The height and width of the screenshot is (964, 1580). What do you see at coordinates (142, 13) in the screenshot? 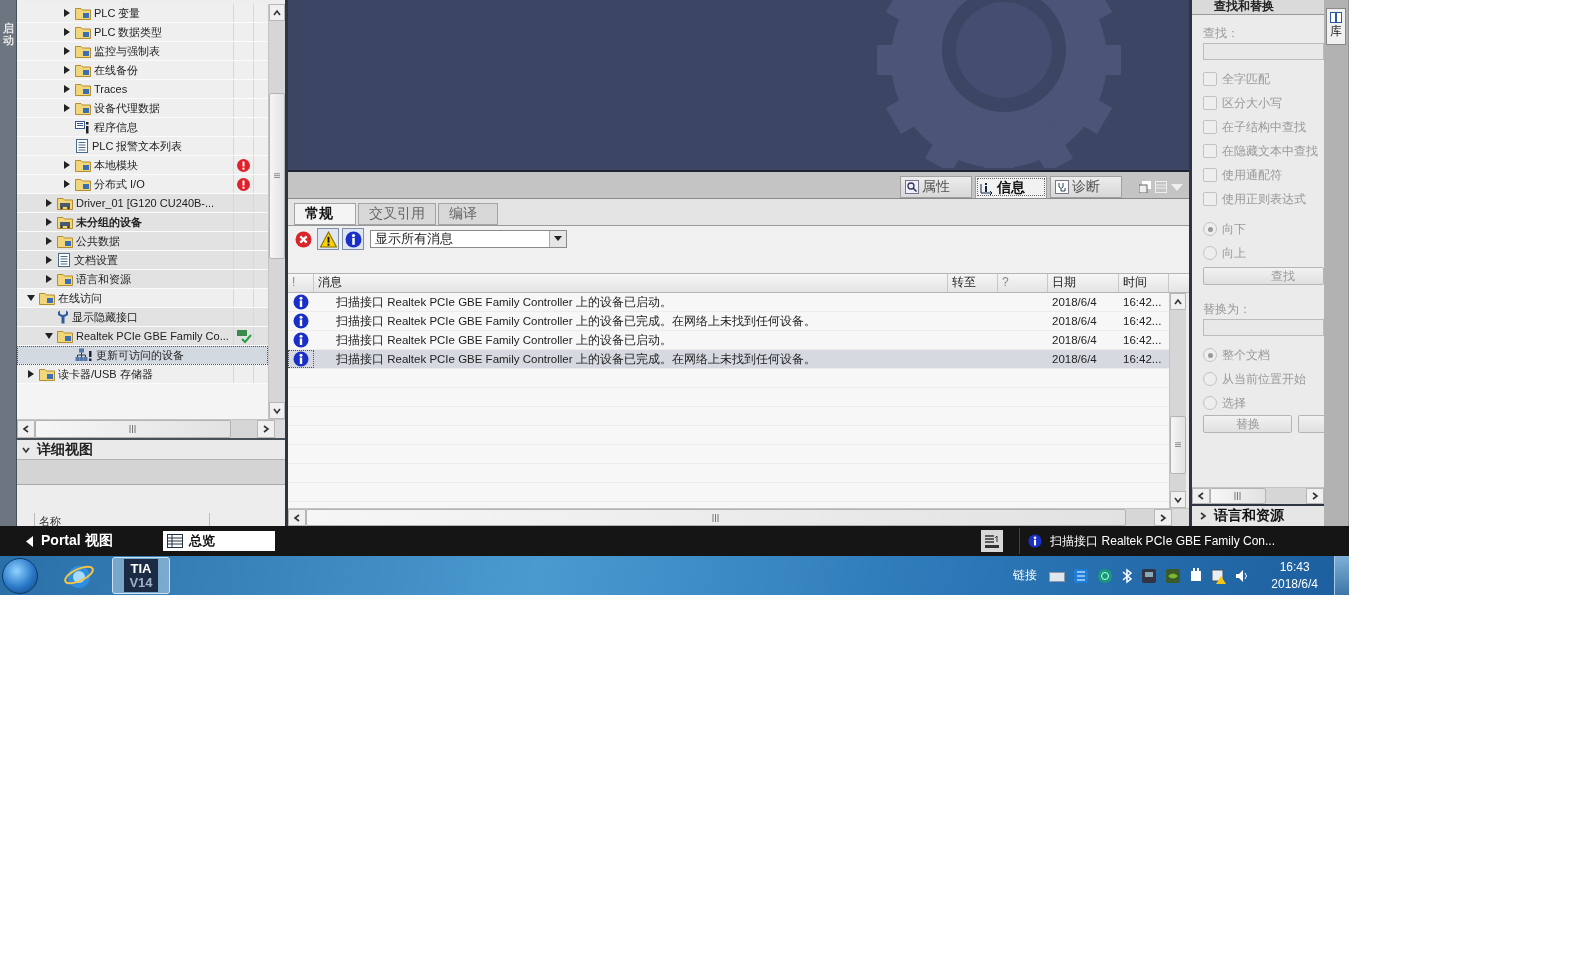
I see `tree-item: PLC 变量` at bounding box center [142, 13].